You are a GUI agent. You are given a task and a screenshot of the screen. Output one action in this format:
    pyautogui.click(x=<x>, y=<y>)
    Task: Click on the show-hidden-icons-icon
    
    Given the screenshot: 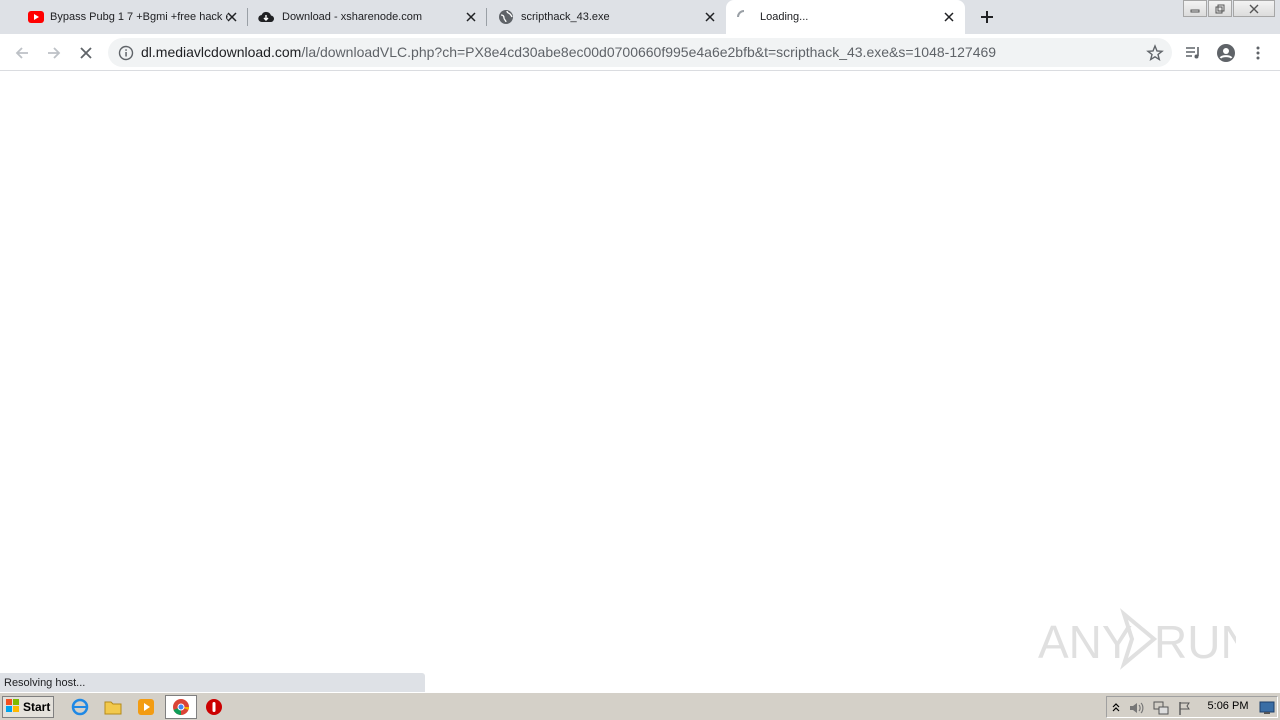 What is the action you would take?
    pyautogui.click(x=1116, y=709)
    